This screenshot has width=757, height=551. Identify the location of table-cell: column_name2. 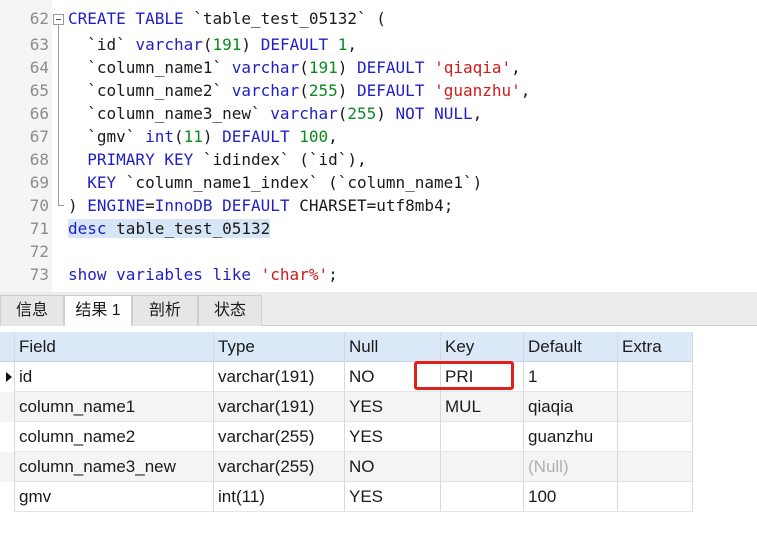
(114, 437).